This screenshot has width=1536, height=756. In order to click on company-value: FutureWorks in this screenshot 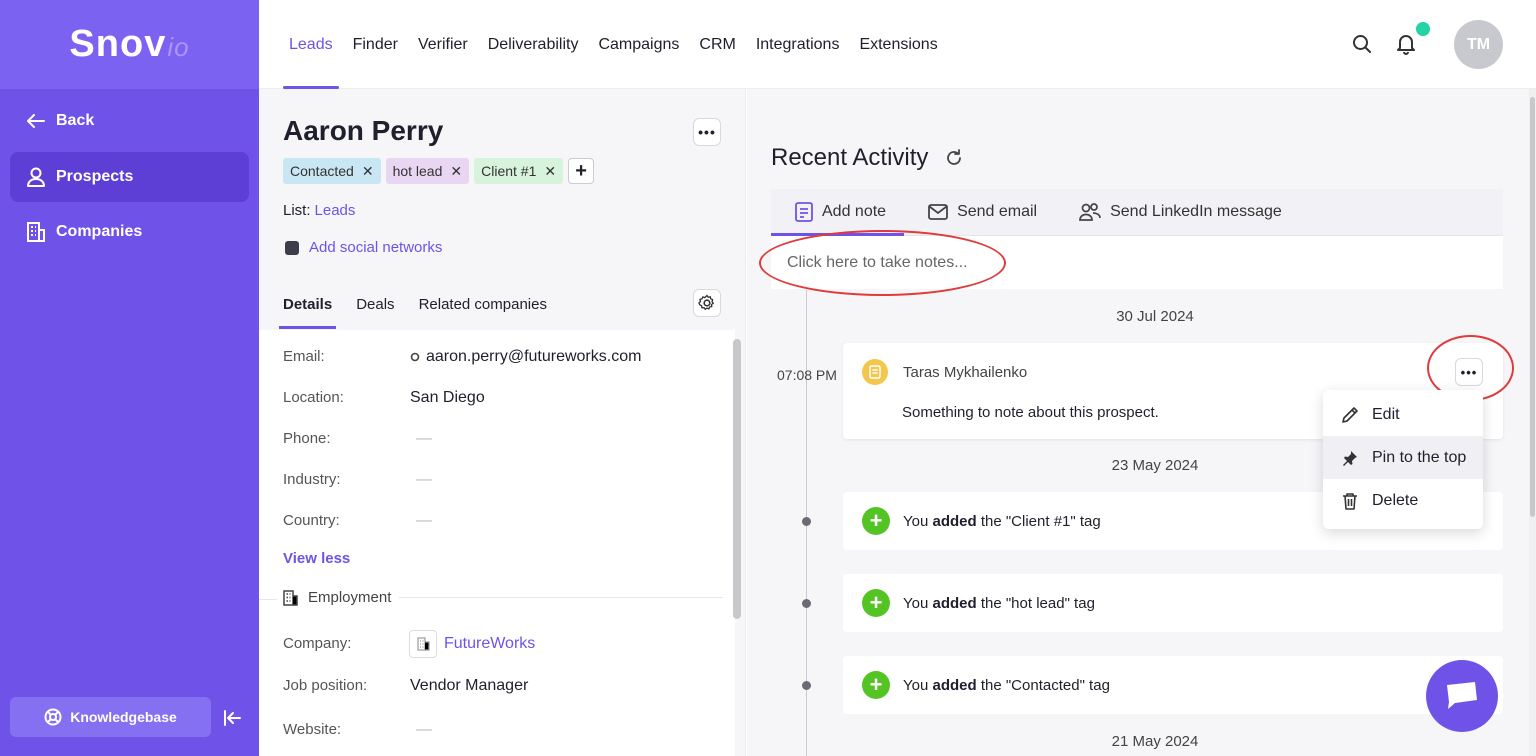, I will do `click(472, 643)`.